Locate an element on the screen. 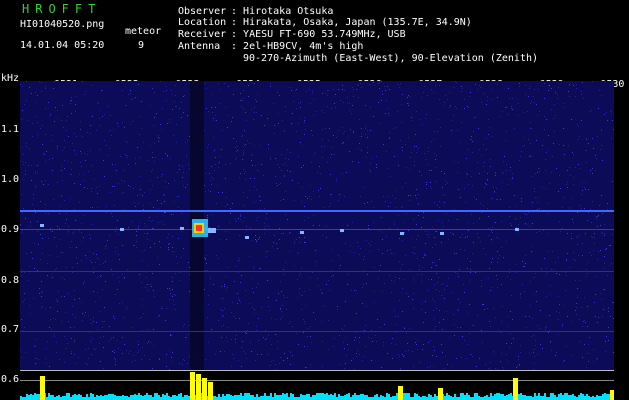 This screenshot has width=629, height=400. carrier-line-weak is located at coordinates (317, 229).